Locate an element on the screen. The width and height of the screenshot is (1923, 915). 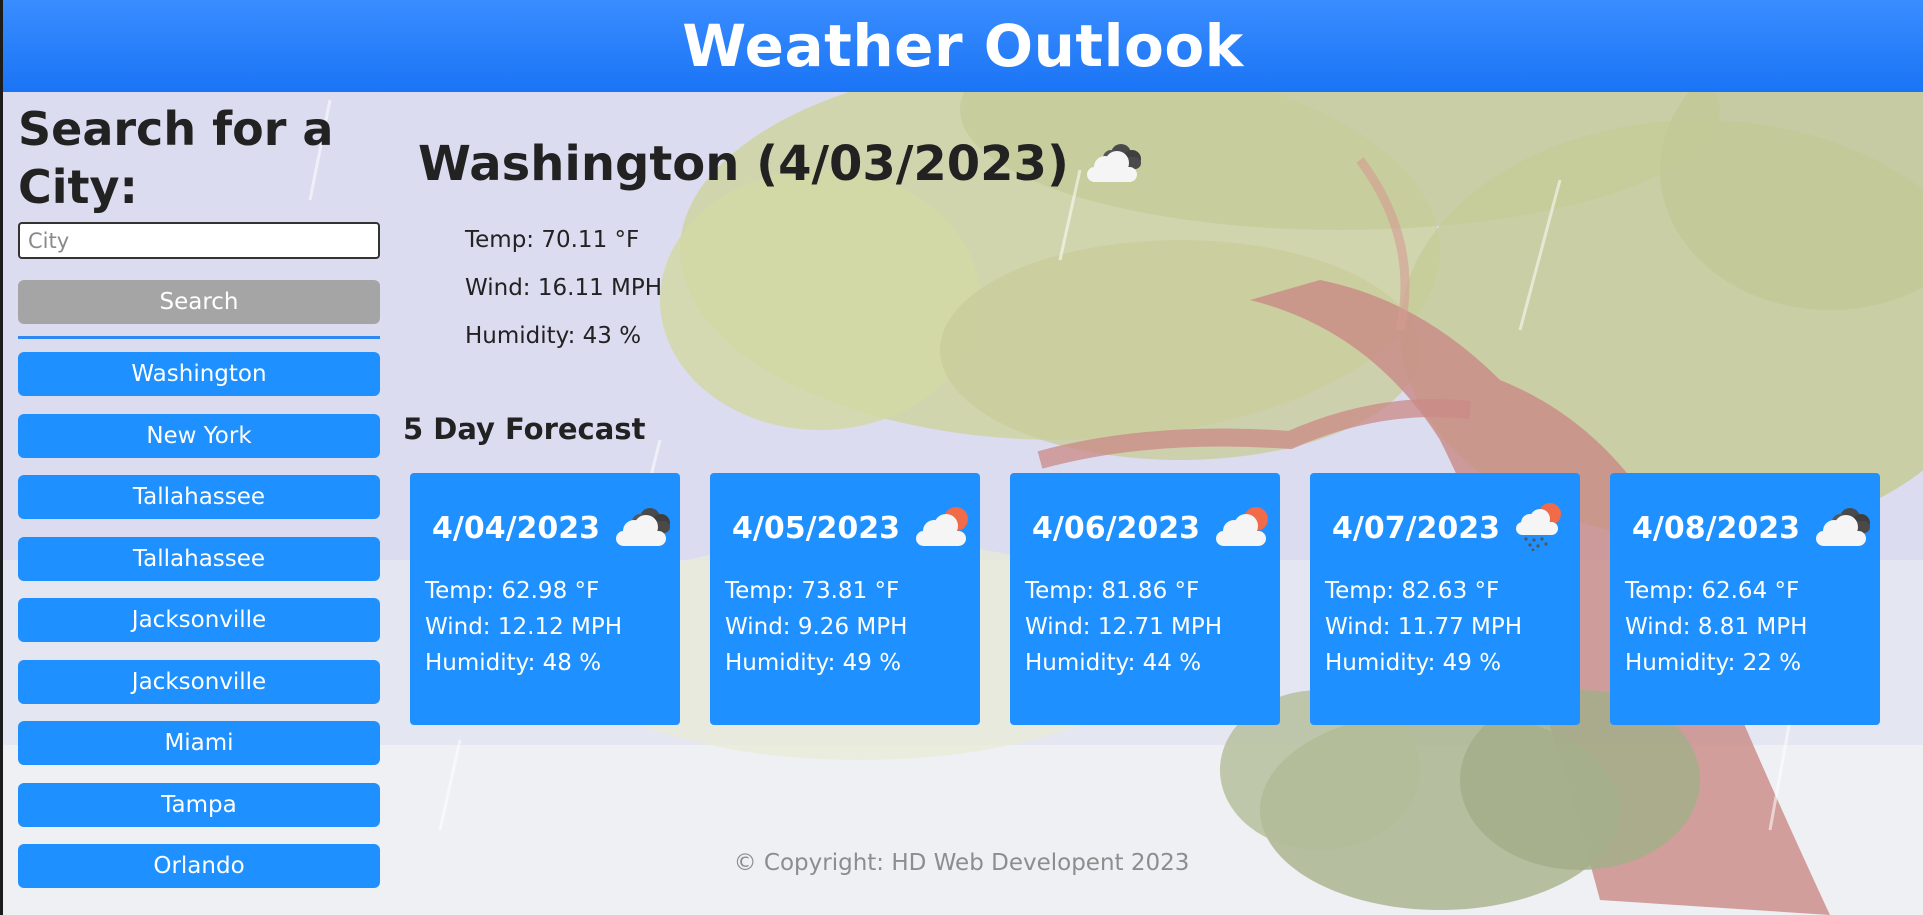
forecast-wind: Wind: 12.71 MPH is located at coordinates (1124, 627).